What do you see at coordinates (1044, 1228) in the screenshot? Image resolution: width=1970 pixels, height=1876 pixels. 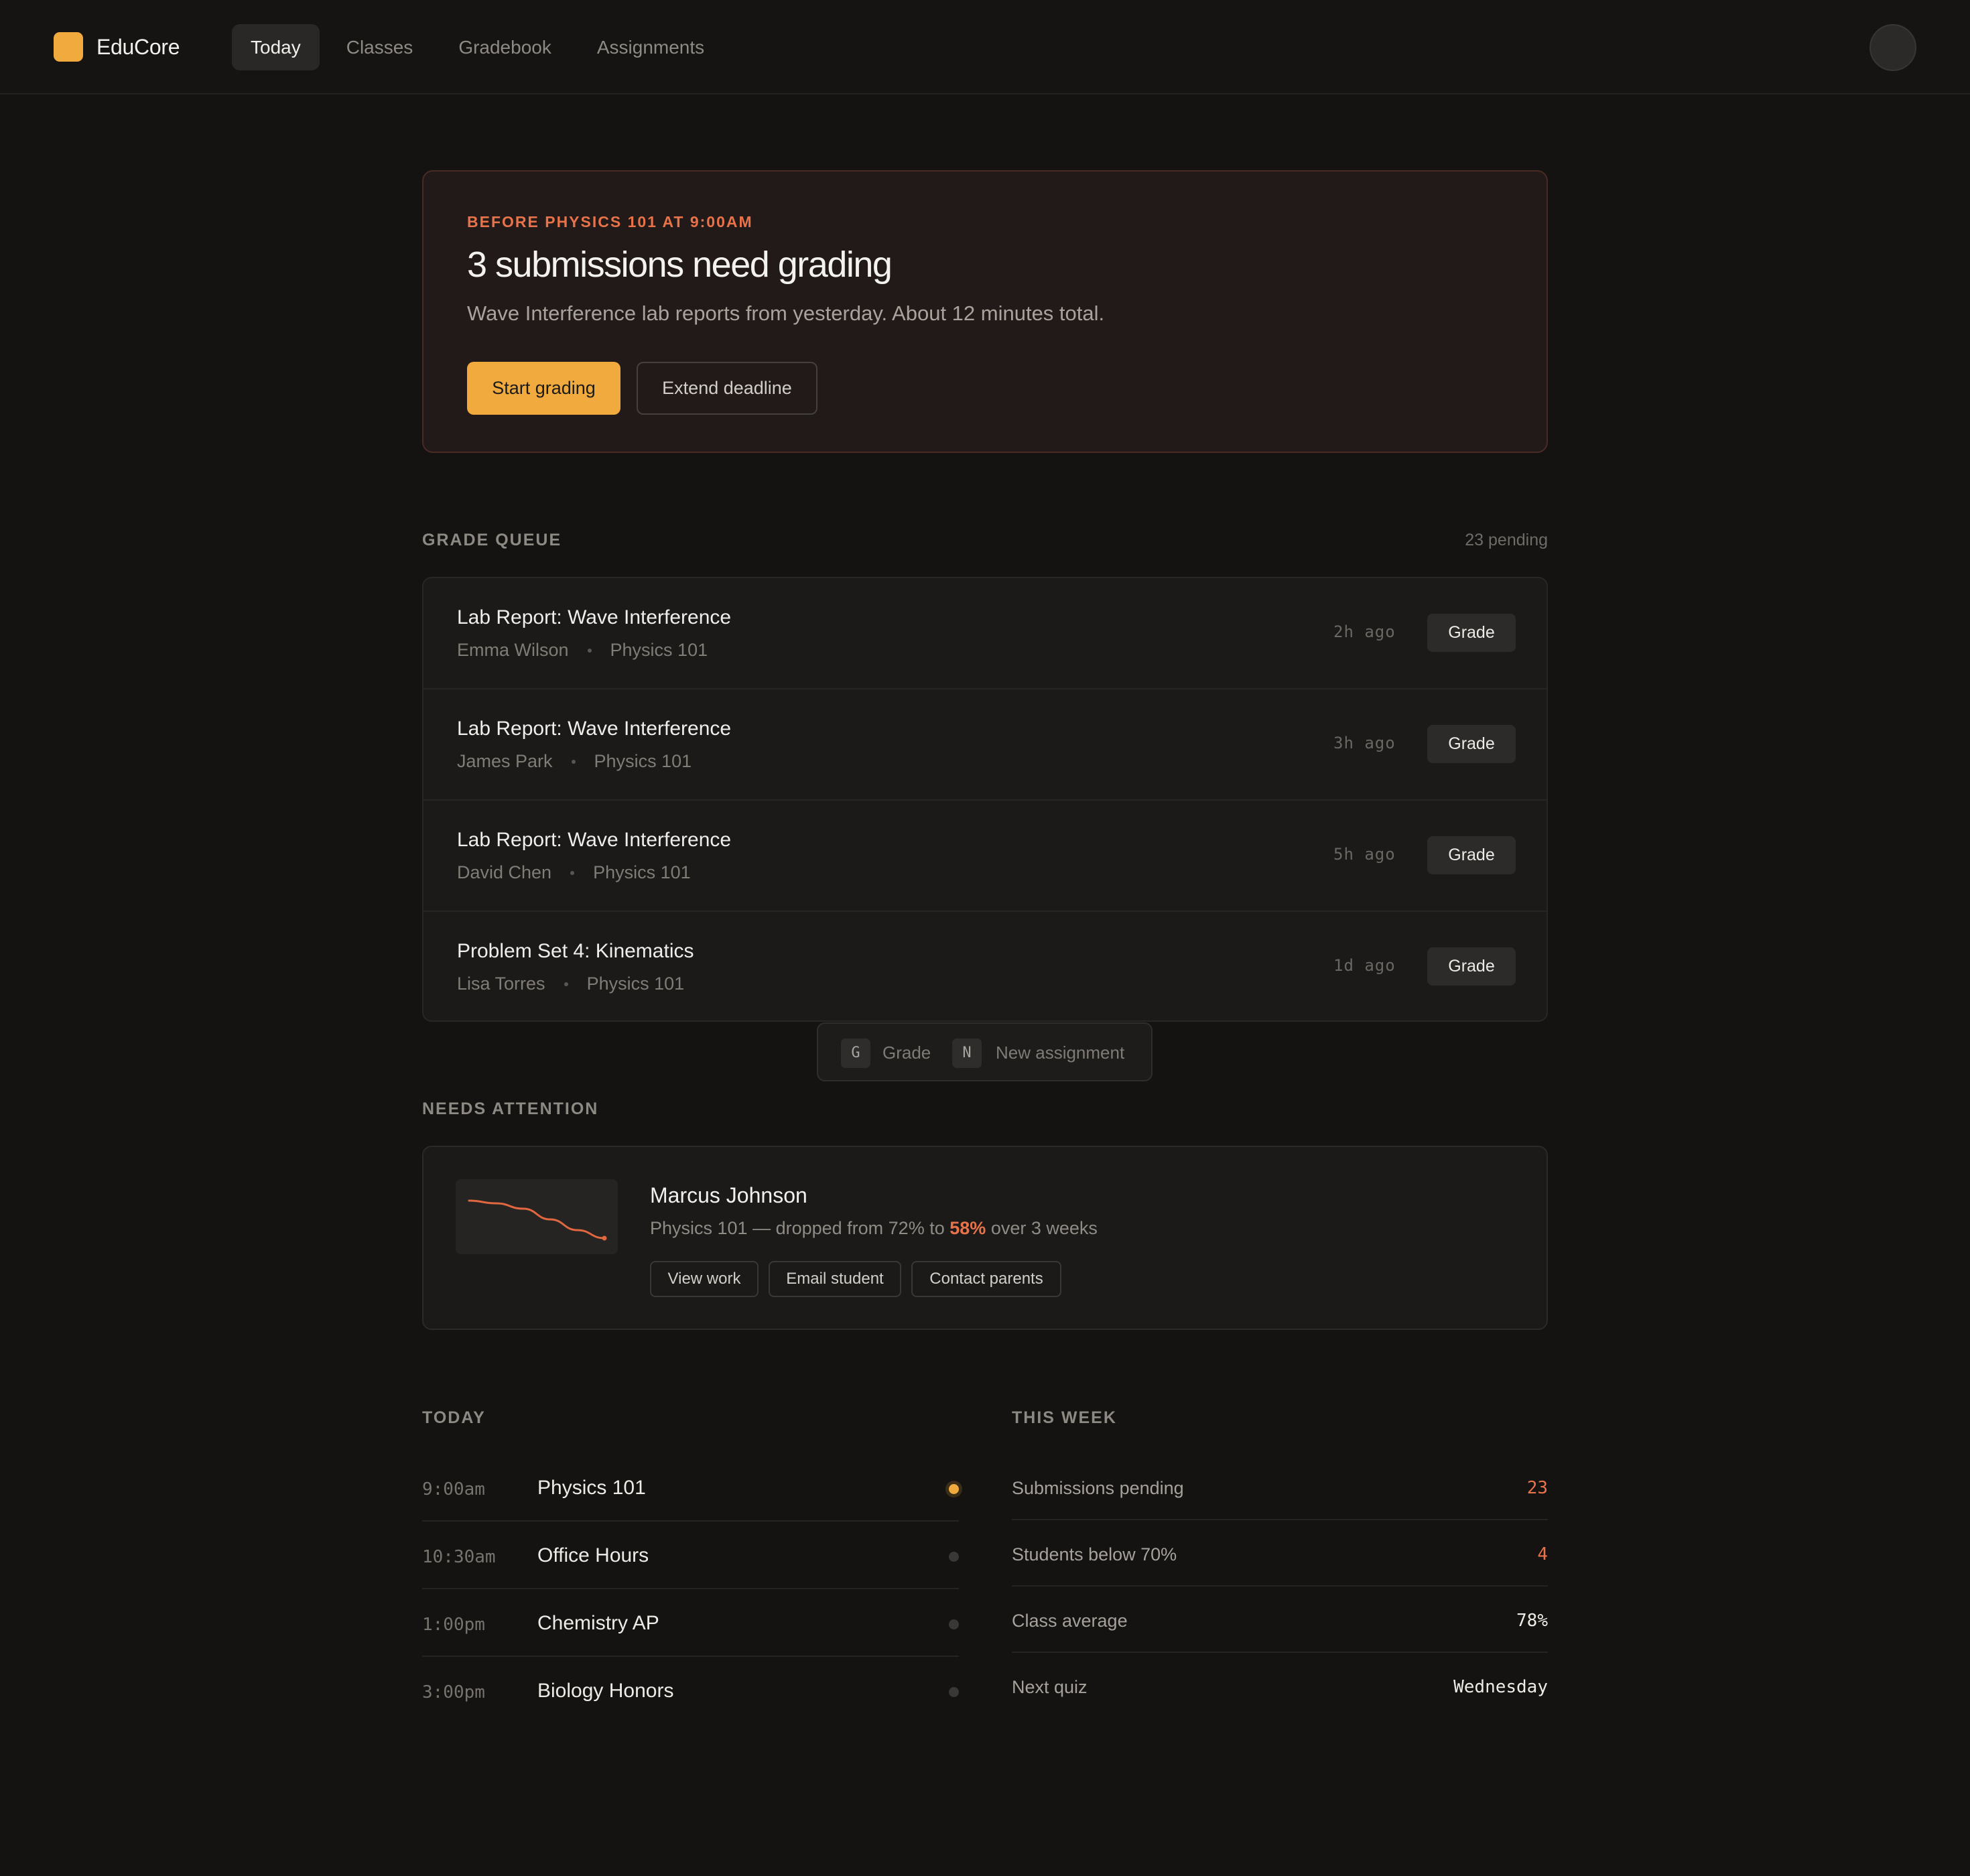 I see `alert-desc-suffix: over 3 weeks` at bounding box center [1044, 1228].